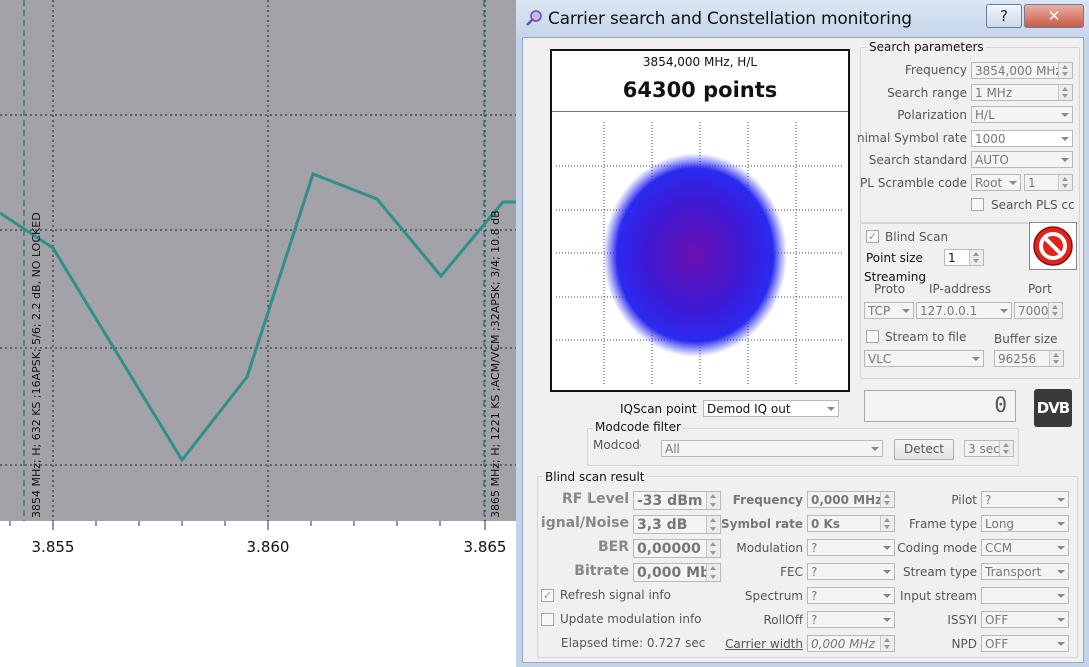  What do you see at coordinates (677, 548) in the screenshot?
I see `ber-value: 0,00000` at bounding box center [677, 548].